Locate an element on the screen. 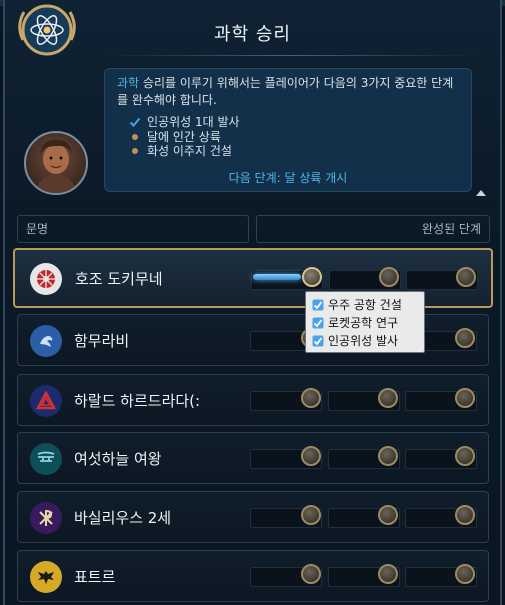 The width and height of the screenshot is (505, 605). tooltip-item-label: 로켓공학 연구 is located at coordinates (363, 323).